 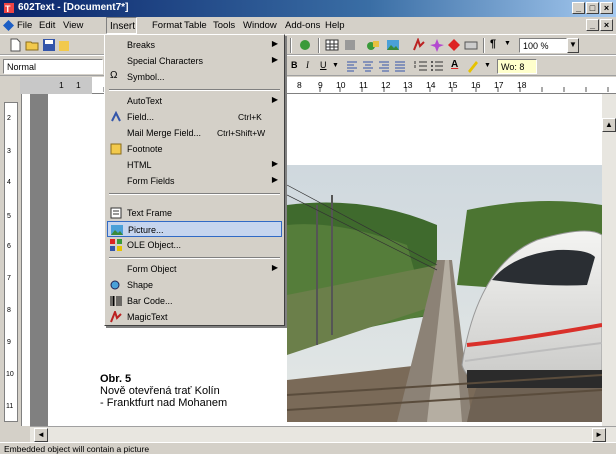 What do you see at coordinates (437, 45) in the screenshot?
I see `sparkle-icon` at bounding box center [437, 45].